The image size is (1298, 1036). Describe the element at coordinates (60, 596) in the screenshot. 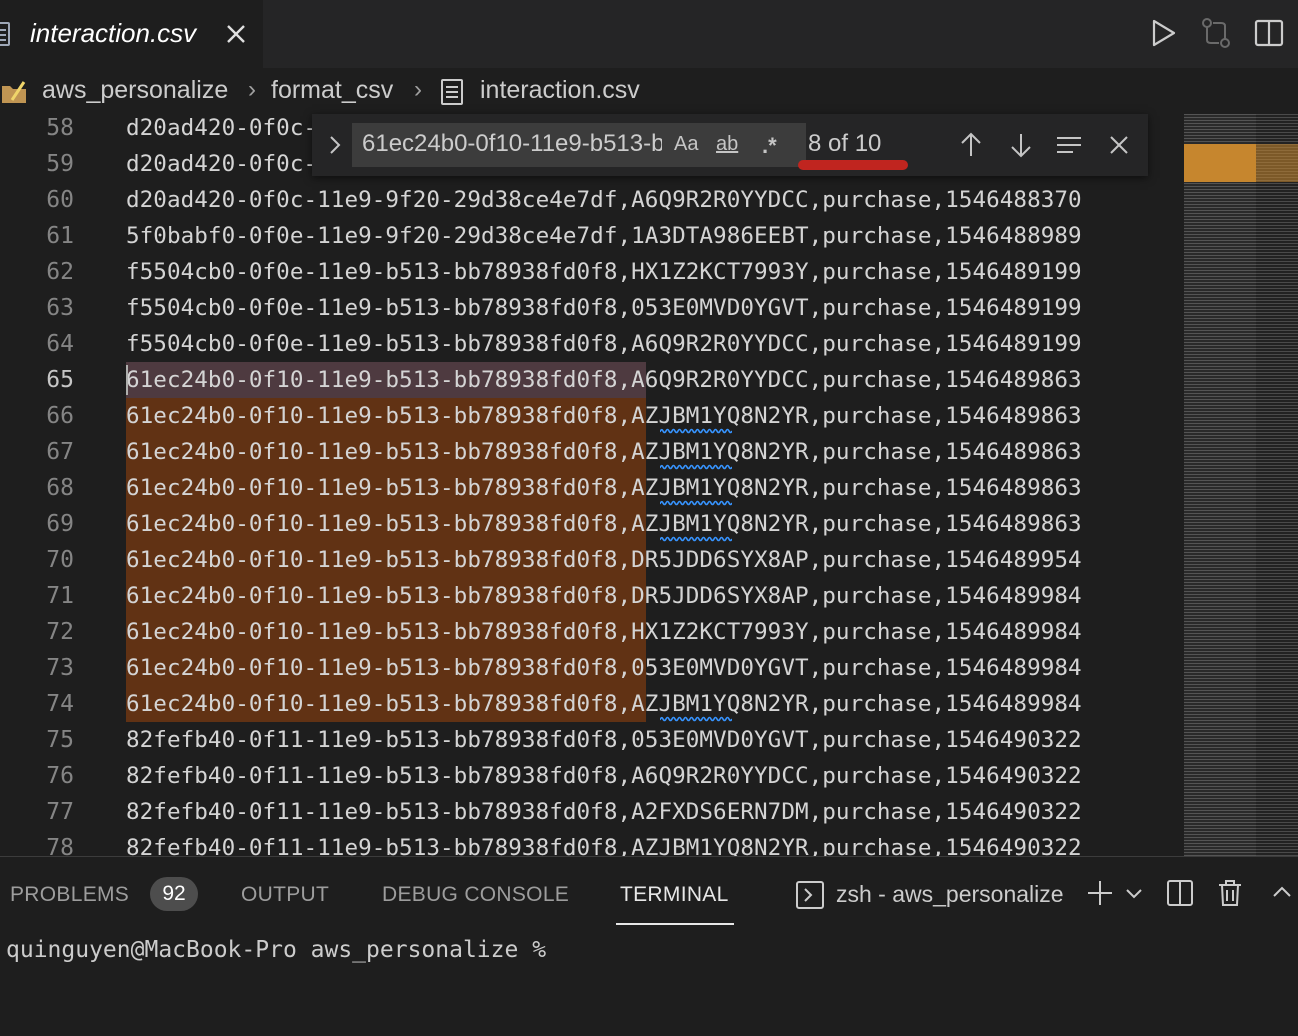

I see `line-number: 71` at that location.